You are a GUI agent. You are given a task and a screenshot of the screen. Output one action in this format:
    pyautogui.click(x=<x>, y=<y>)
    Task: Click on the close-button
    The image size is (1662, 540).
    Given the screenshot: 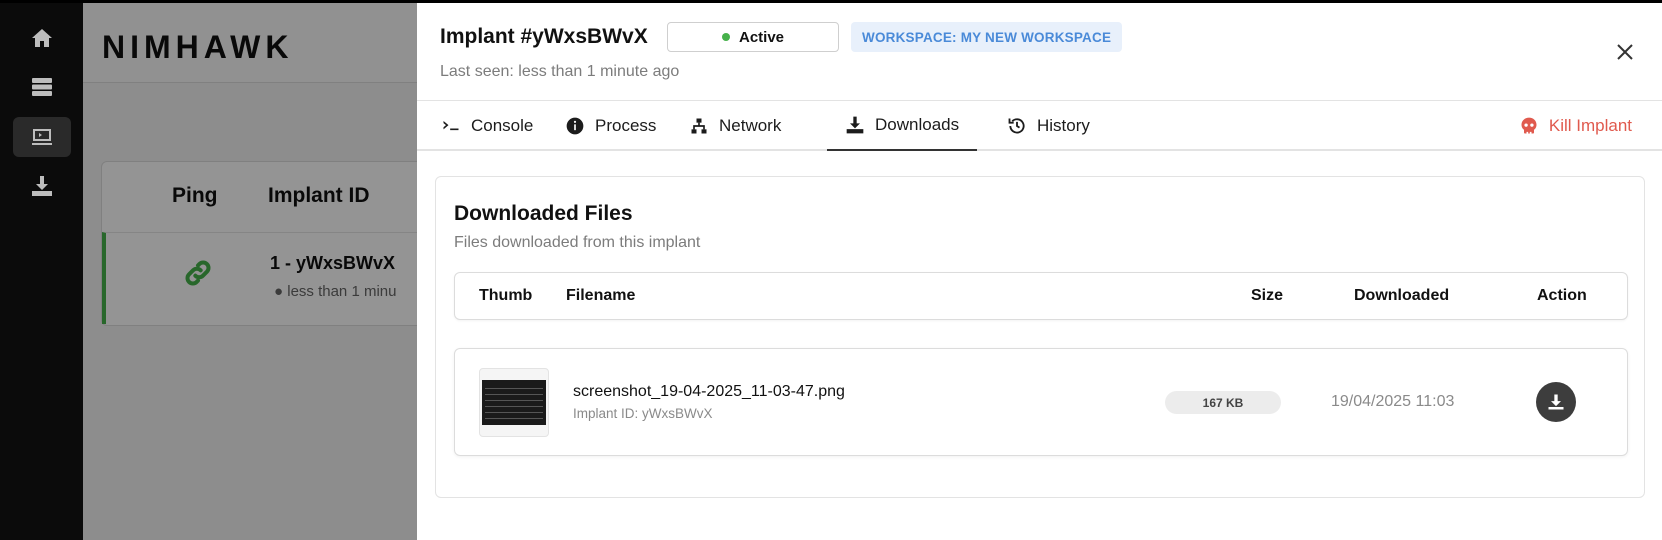 What is the action you would take?
    pyautogui.click(x=1625, y=52)
    